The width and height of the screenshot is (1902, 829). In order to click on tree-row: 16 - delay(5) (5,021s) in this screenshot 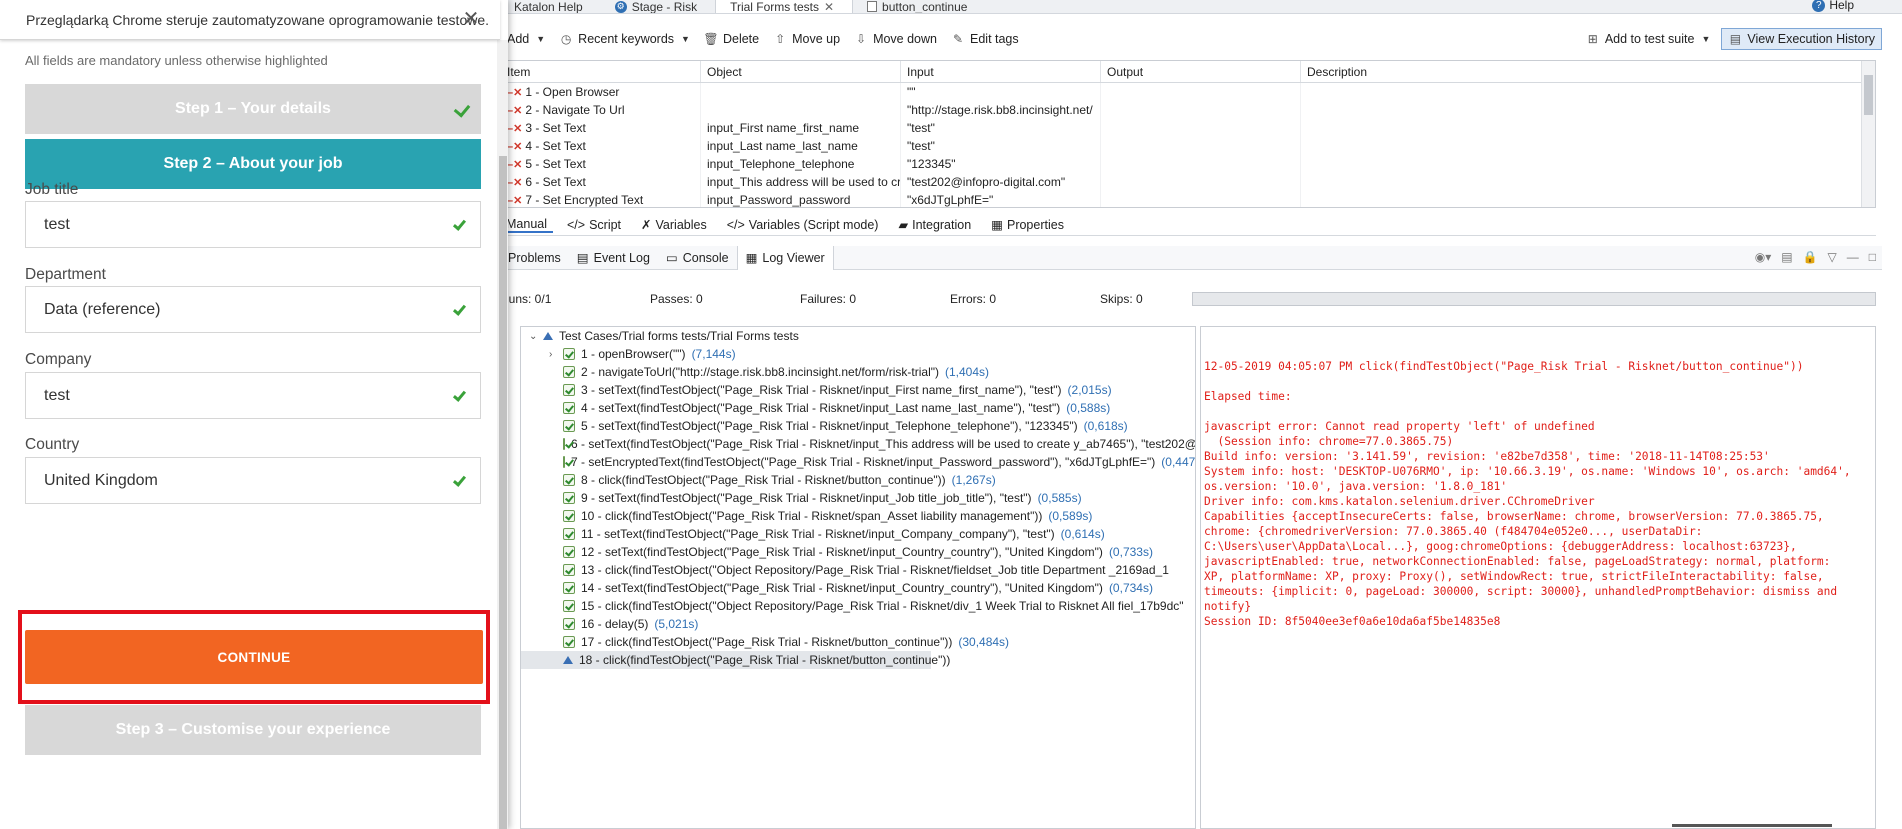, I will do `click(858, 624)`.